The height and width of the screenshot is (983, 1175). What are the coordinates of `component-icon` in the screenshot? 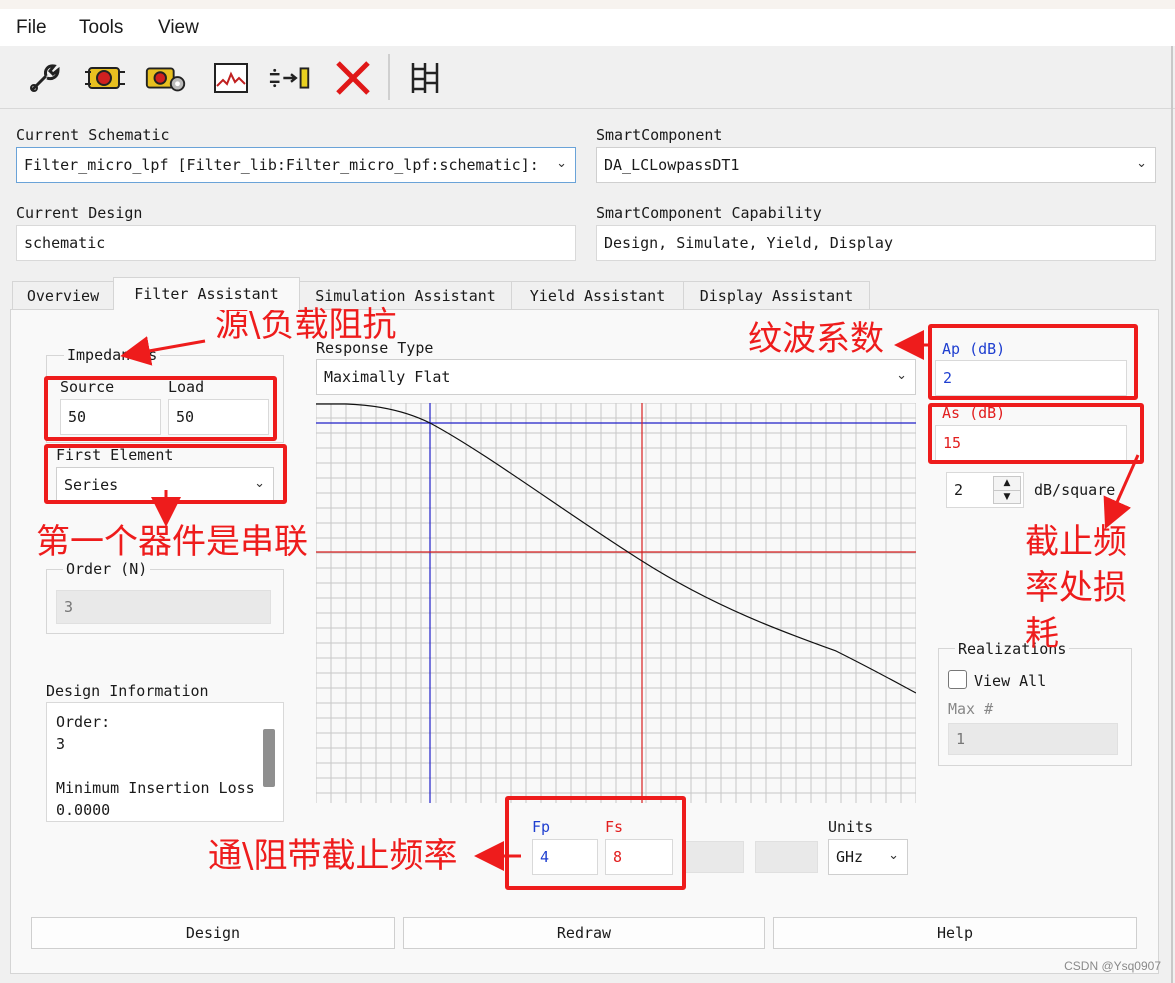 It's located at (105, 78).